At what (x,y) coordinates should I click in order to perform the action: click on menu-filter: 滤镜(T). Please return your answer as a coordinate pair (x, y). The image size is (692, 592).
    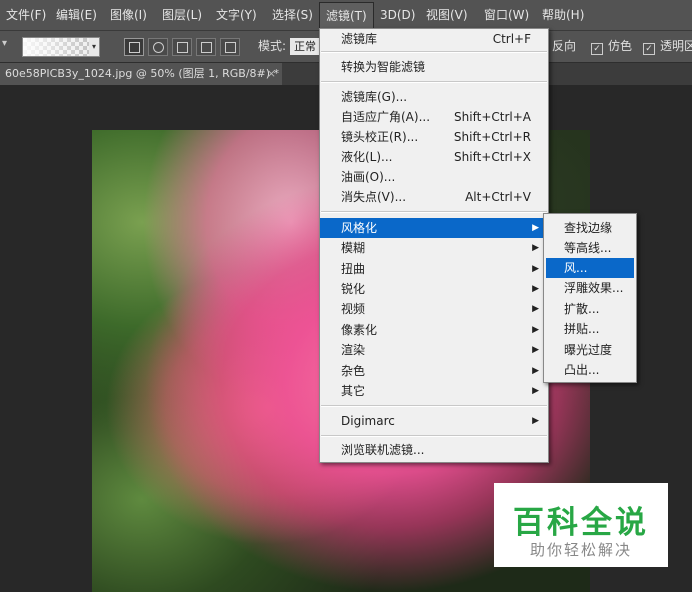
    Looking at the image, I should click on (346, 16).